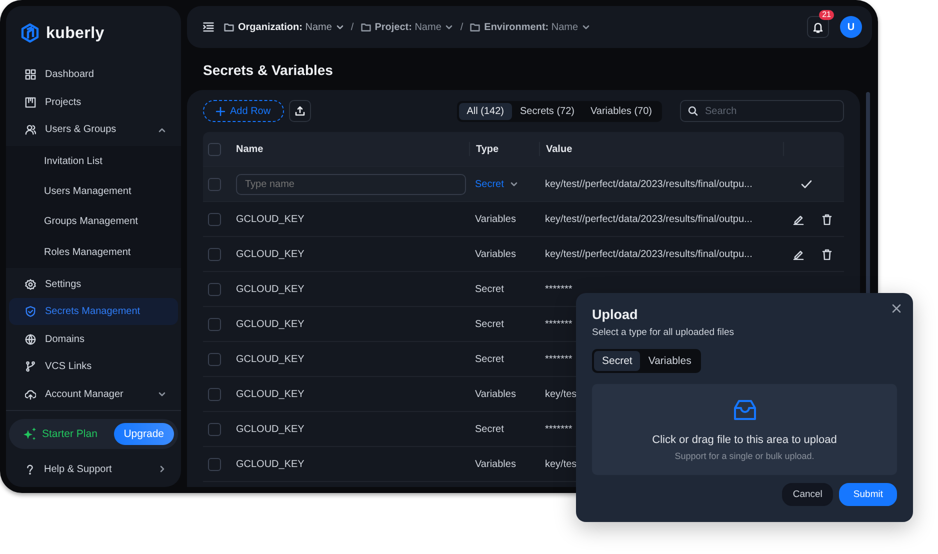 The width and height of the screenshot is (938, 554). What do you see at coordinates (249, 149) in the screenshot?
I see `column-header: Name` at bounding box center [249, 149].